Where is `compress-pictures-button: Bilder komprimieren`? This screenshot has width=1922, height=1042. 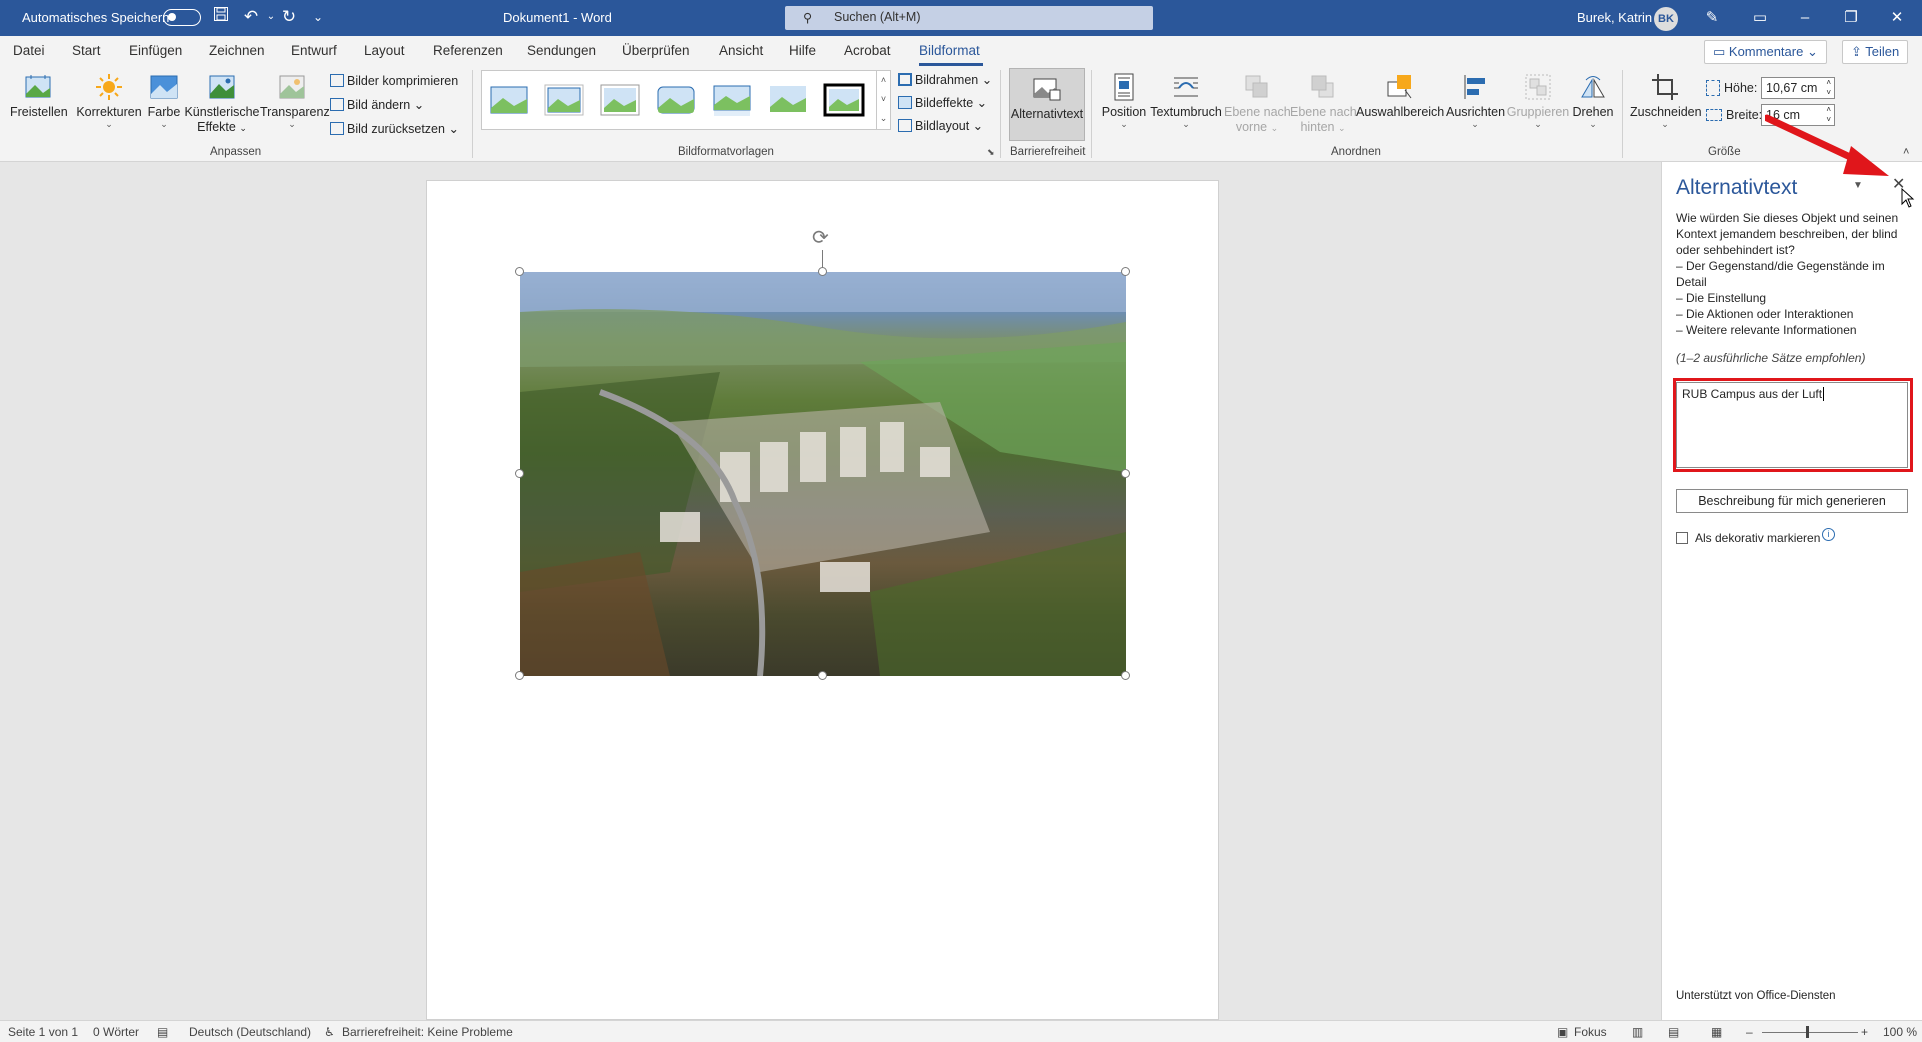 compress-pictures-button: Bilder komprimieren is located at coordinates (394, 81).